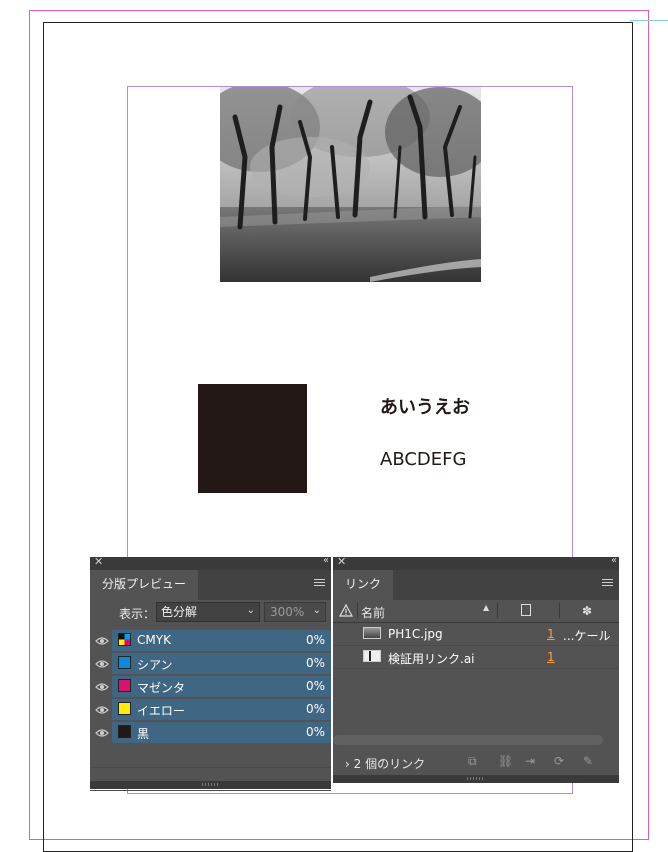 The height and width of the screenshot is (852, 668). What do you see at coordinates (143, 734) in the screenshot?
I see `separation-name: 黒` at bounding box center [143, 734].